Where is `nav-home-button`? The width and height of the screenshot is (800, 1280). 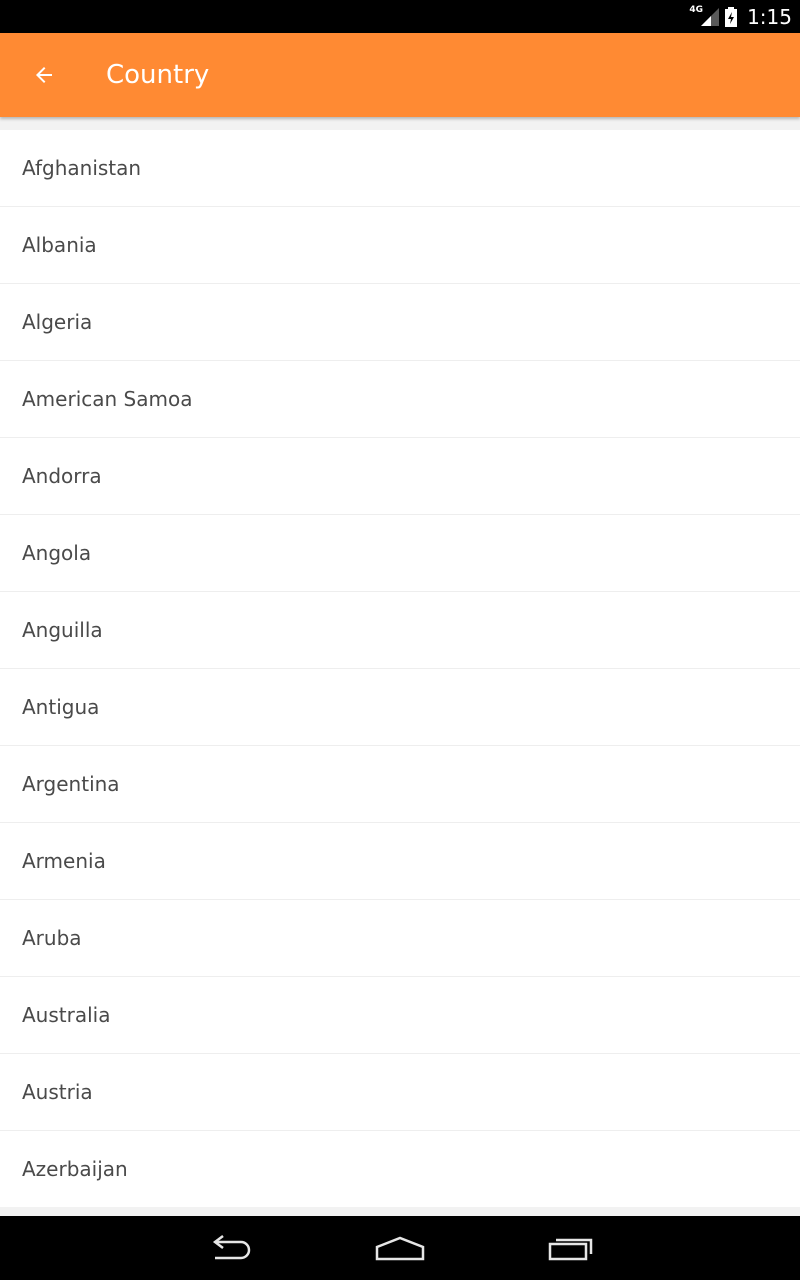
nav-home-button is located at coordinates (400, 1248).